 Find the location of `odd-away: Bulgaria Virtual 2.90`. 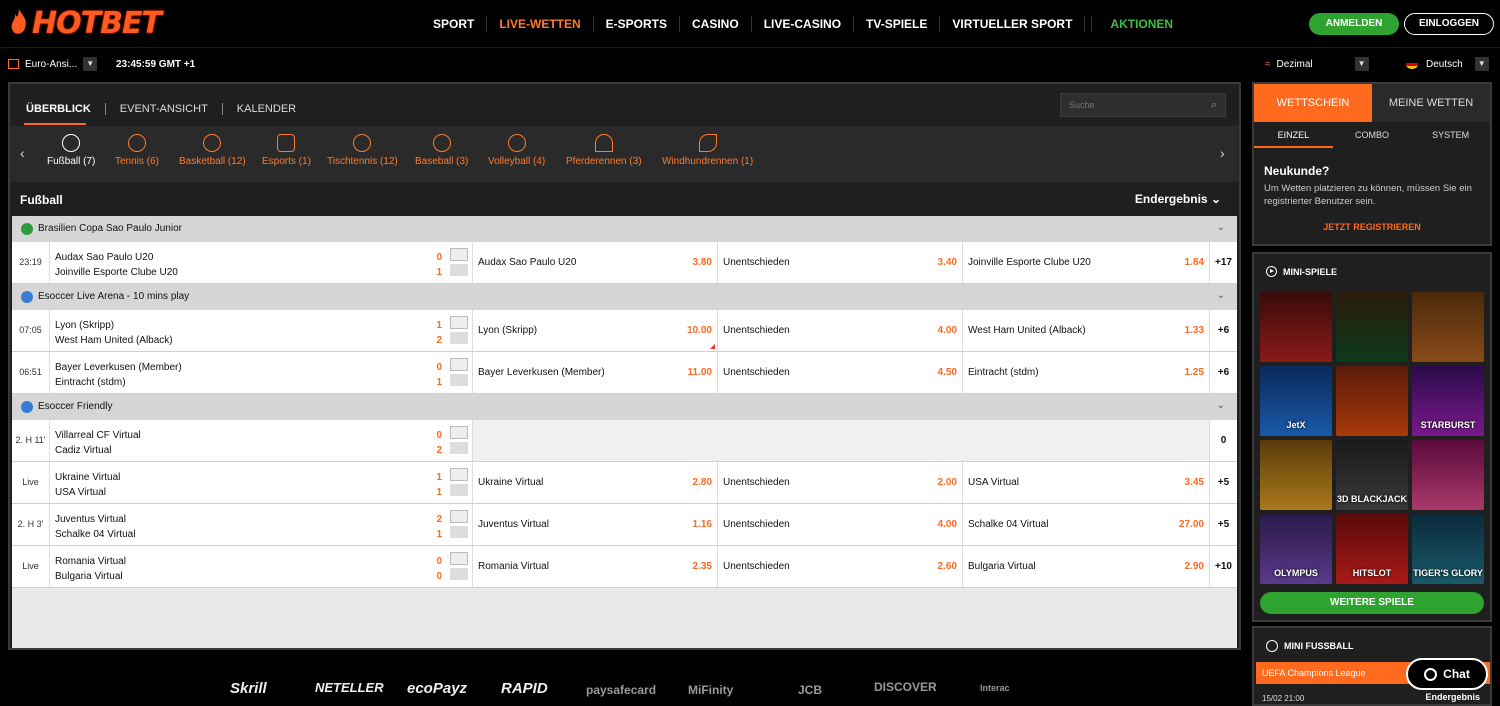

odd-away: Bulgaria Virtual 2.90 is located at coordinates (1085, 566).